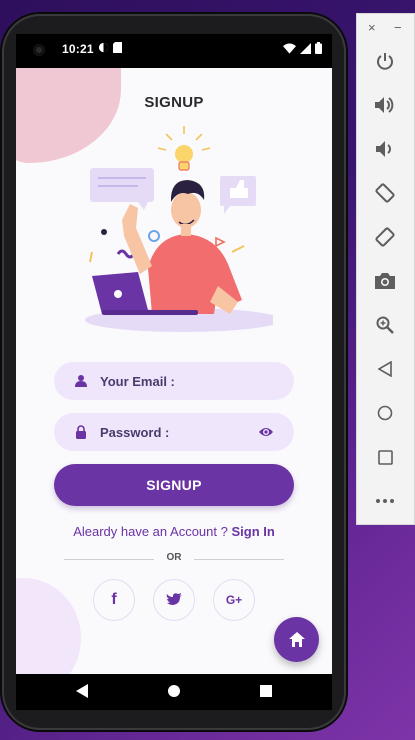 The image size is (415, 740). I want to click on home-fab-button, so click(296, 639).